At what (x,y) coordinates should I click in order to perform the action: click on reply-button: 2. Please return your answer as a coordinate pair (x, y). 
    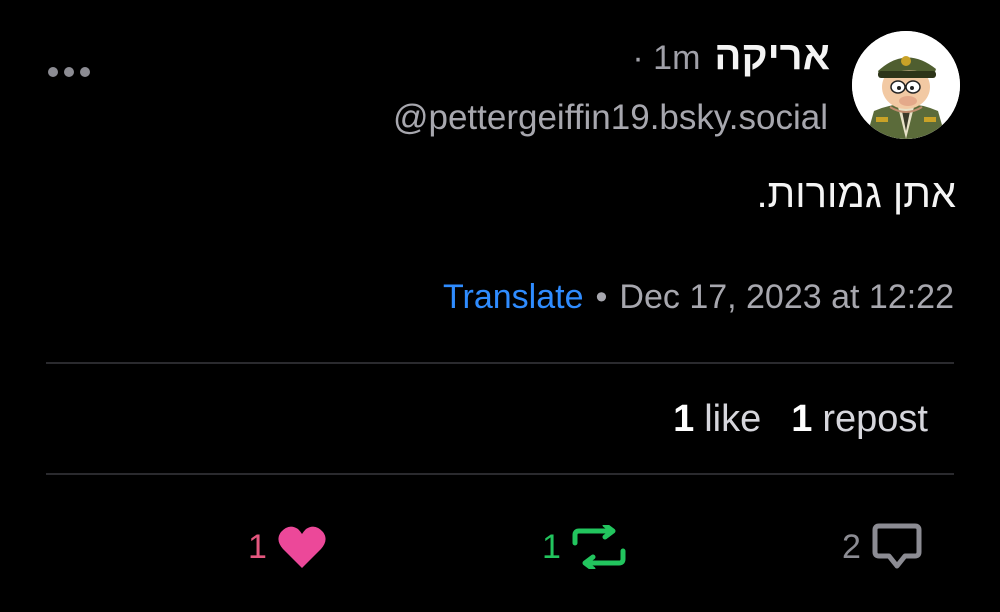
    Looking at the image, I should click on (882, 547).